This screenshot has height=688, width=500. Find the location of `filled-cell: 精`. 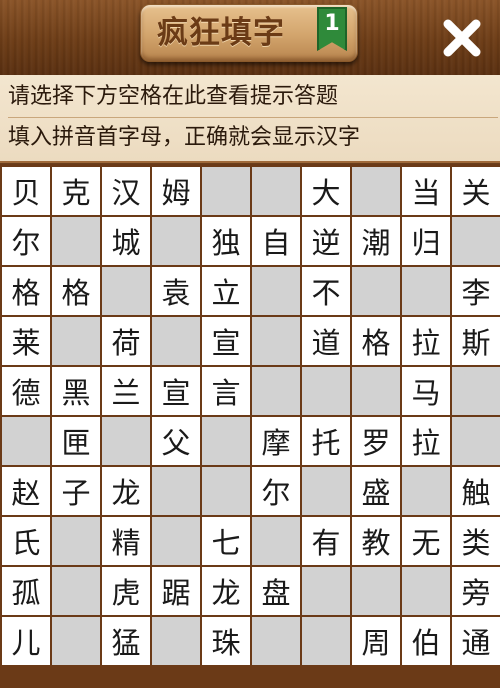

filled-cell: 精 is located at coordinates (126, 541).